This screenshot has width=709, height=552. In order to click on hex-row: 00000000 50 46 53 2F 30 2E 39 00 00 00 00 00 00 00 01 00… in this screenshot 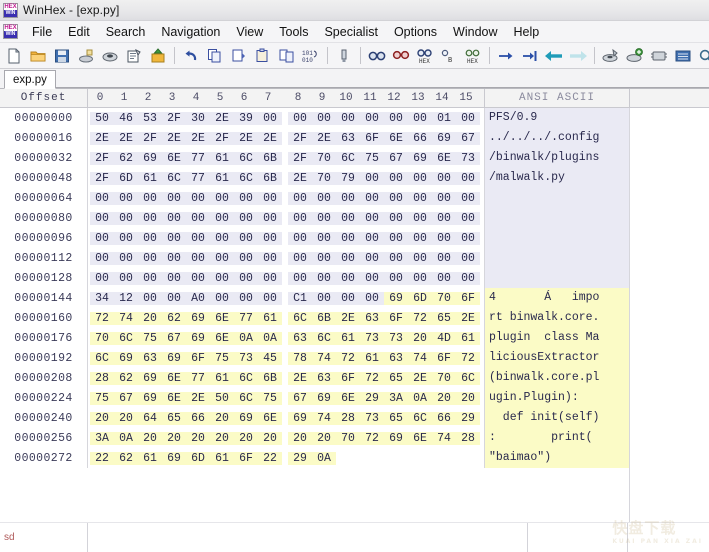, I will do `click(354, 118)`.